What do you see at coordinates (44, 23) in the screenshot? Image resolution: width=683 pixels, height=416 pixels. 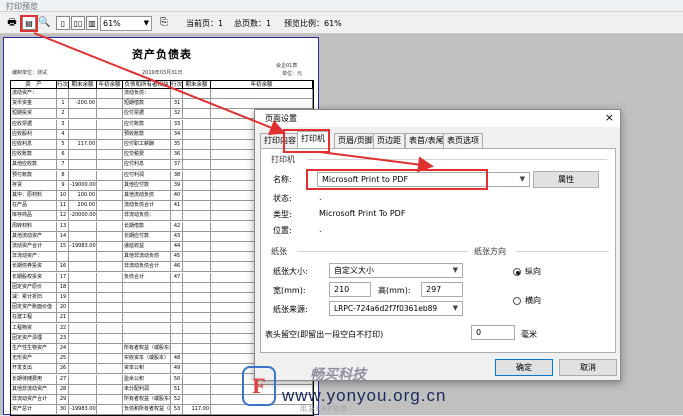 I see `zoom-icon: 🔍` at bounding box center [44, 23].